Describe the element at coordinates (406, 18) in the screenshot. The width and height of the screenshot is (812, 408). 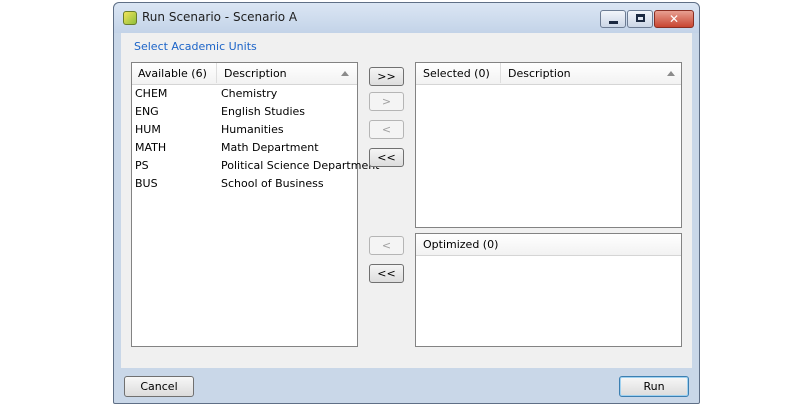
I see `title-bar: Run Scenario - Scenario A ✕` at that location.